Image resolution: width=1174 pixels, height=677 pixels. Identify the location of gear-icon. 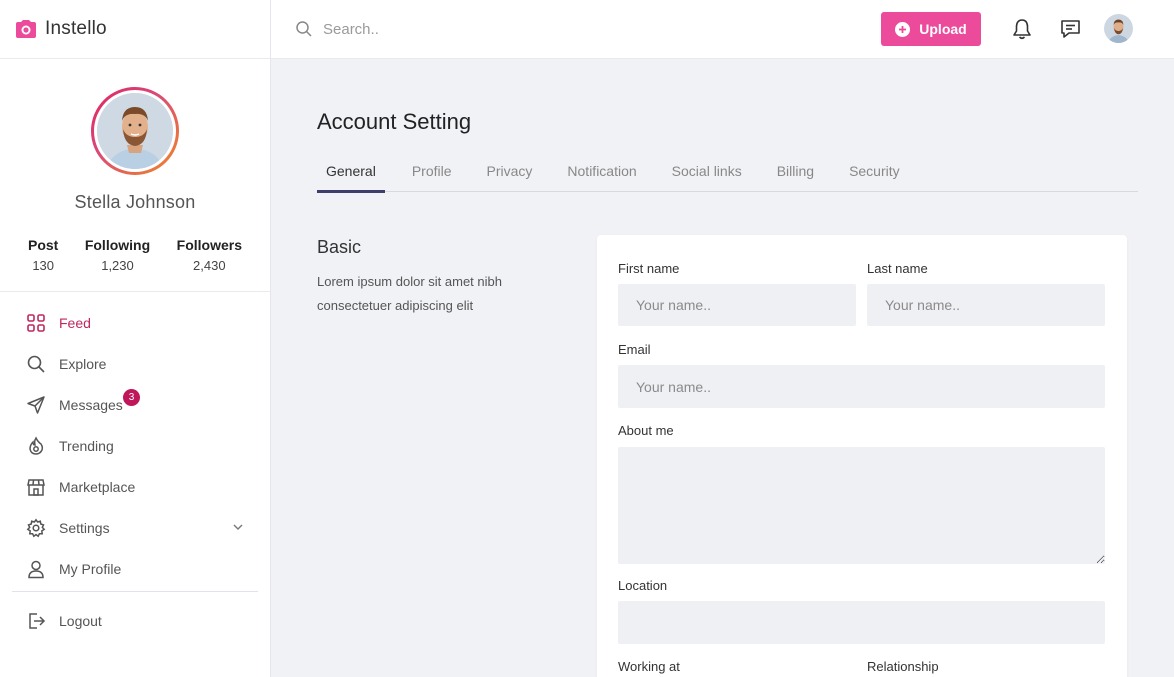
(36, 527).